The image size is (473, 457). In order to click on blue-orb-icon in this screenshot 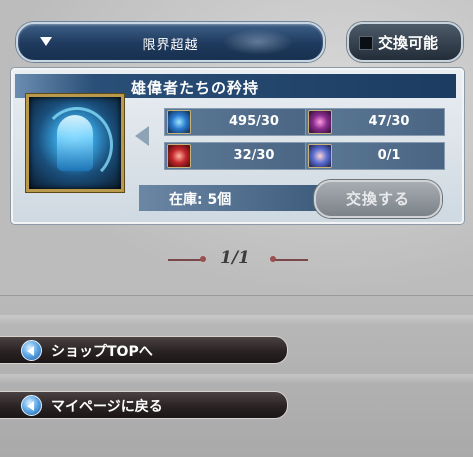, I will do `click(179, 122)`.